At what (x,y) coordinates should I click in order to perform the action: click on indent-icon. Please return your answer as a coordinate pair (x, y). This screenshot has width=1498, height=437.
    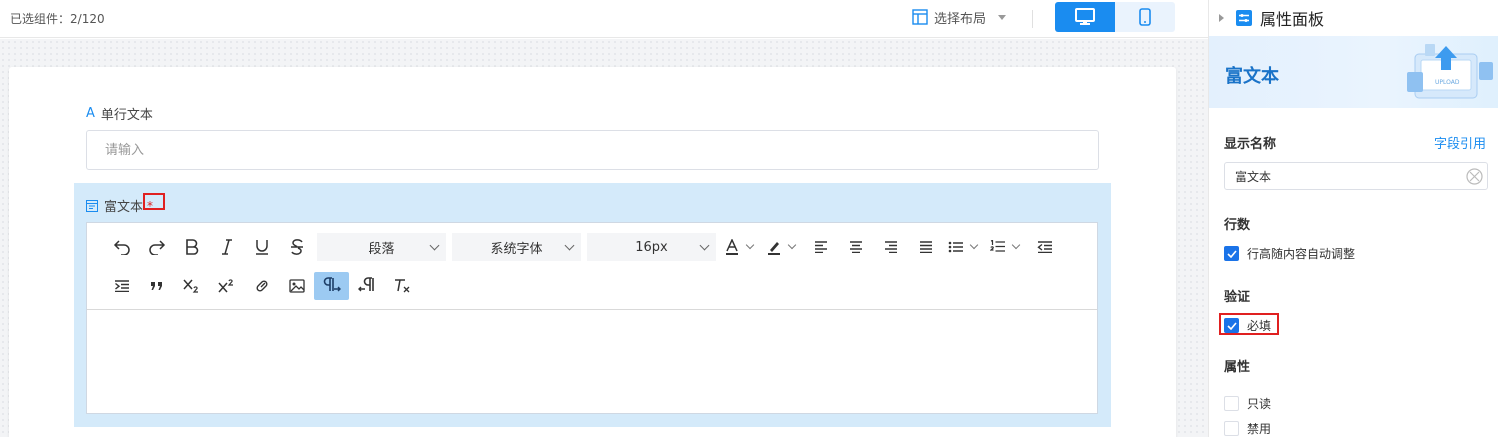
    Looking at the image, I should click on (121, 286).